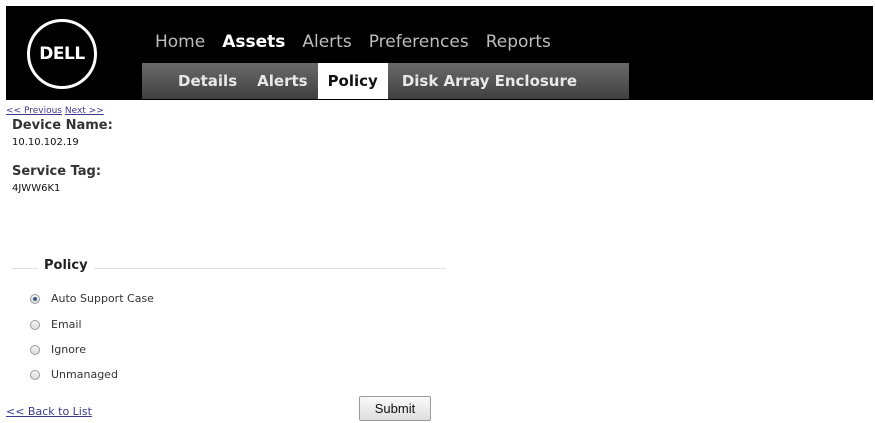 This screenshot has height=423, width=875. I want to click on policy-option-email: Email, so click(56, 324).